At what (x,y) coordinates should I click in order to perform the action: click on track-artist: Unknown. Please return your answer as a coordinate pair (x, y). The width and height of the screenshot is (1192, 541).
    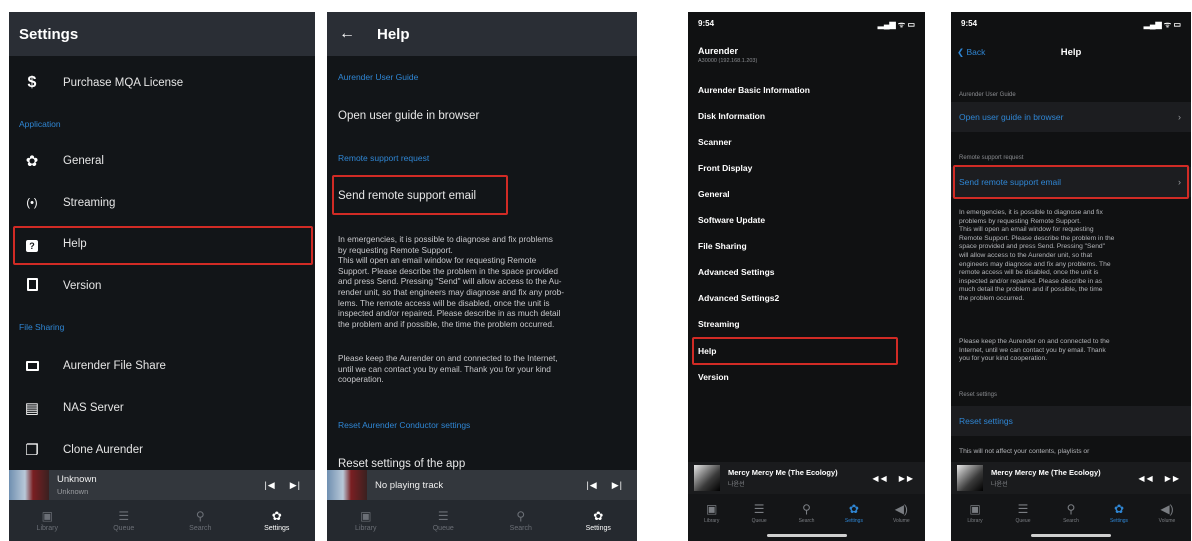
    Looking at the image, I should click on (73, 491).